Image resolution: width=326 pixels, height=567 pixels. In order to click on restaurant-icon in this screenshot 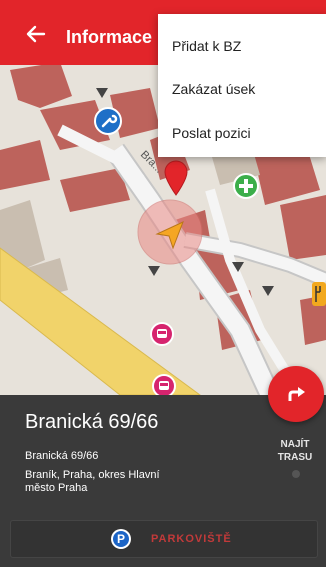, I will do `click(319, 294)`.